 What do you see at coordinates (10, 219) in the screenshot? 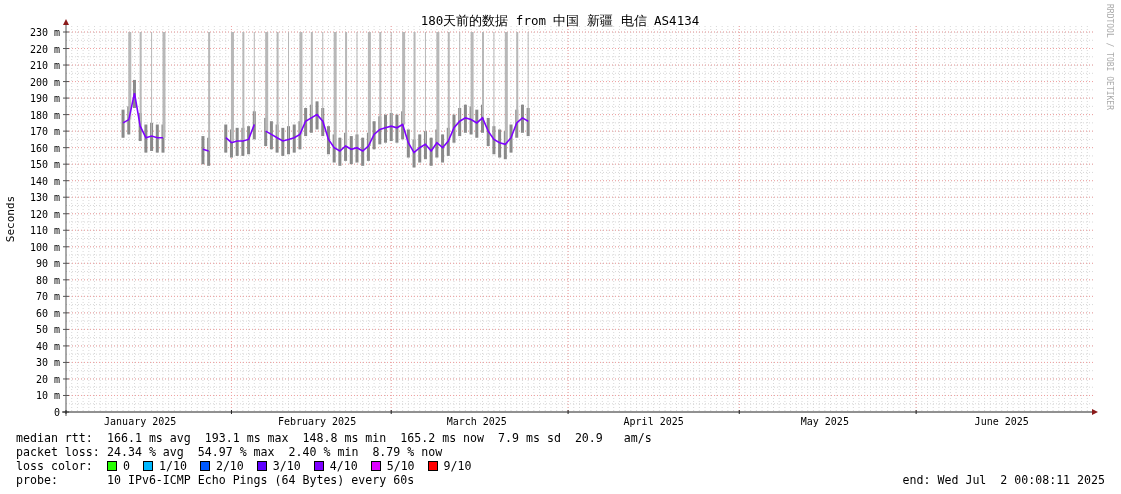
I see `axis-title: Seconds` at bounding box center [10, 219].